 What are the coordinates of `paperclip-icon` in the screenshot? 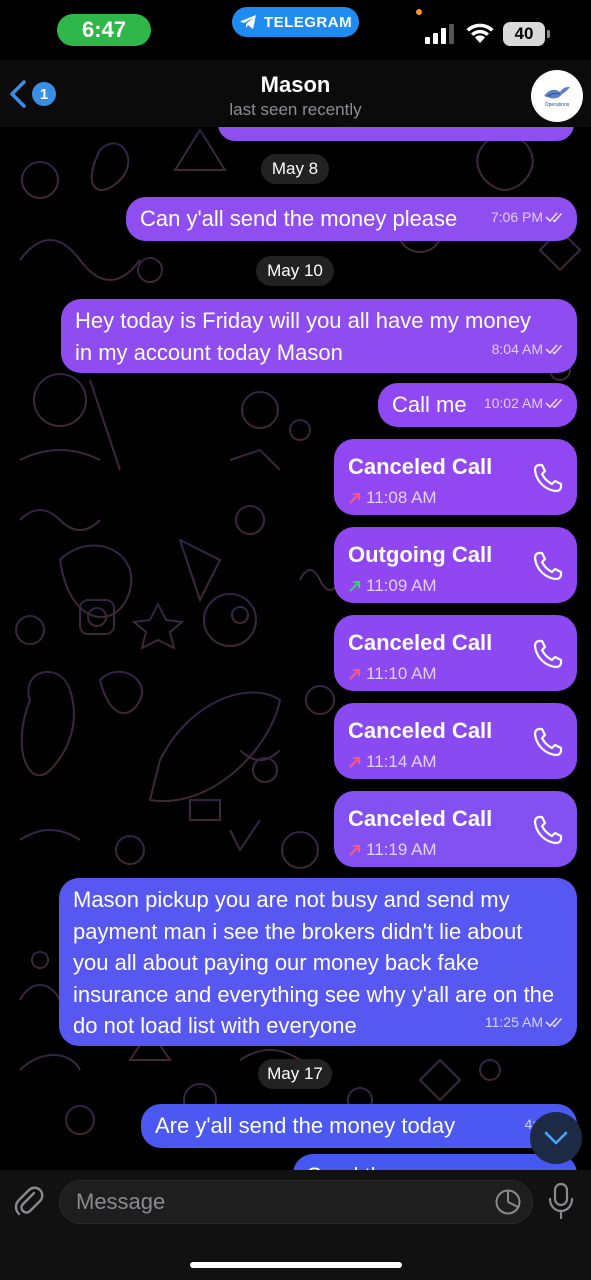 It's located at (29, 1201).